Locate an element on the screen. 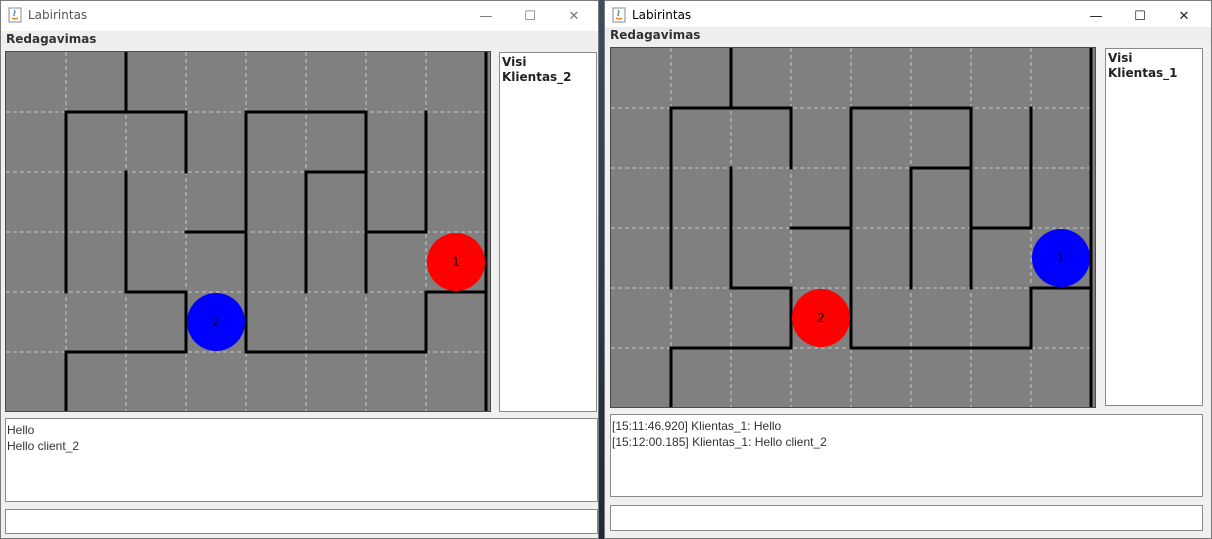 The image size is (1212, 539). chat-line: Hello is located at coordinates (21, 430).